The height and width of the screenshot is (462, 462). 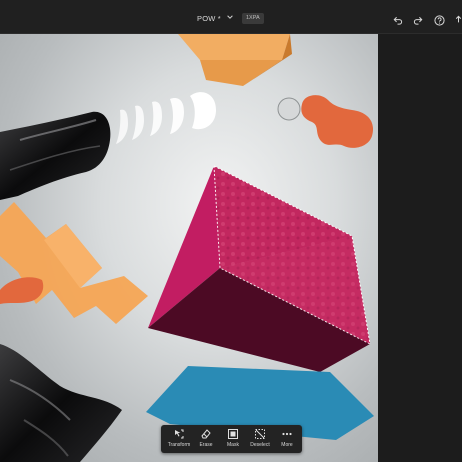 What do you see at coordinates (233, 434) in the screenshot?
I see `mask-icon` at bounding box center [233, 434].